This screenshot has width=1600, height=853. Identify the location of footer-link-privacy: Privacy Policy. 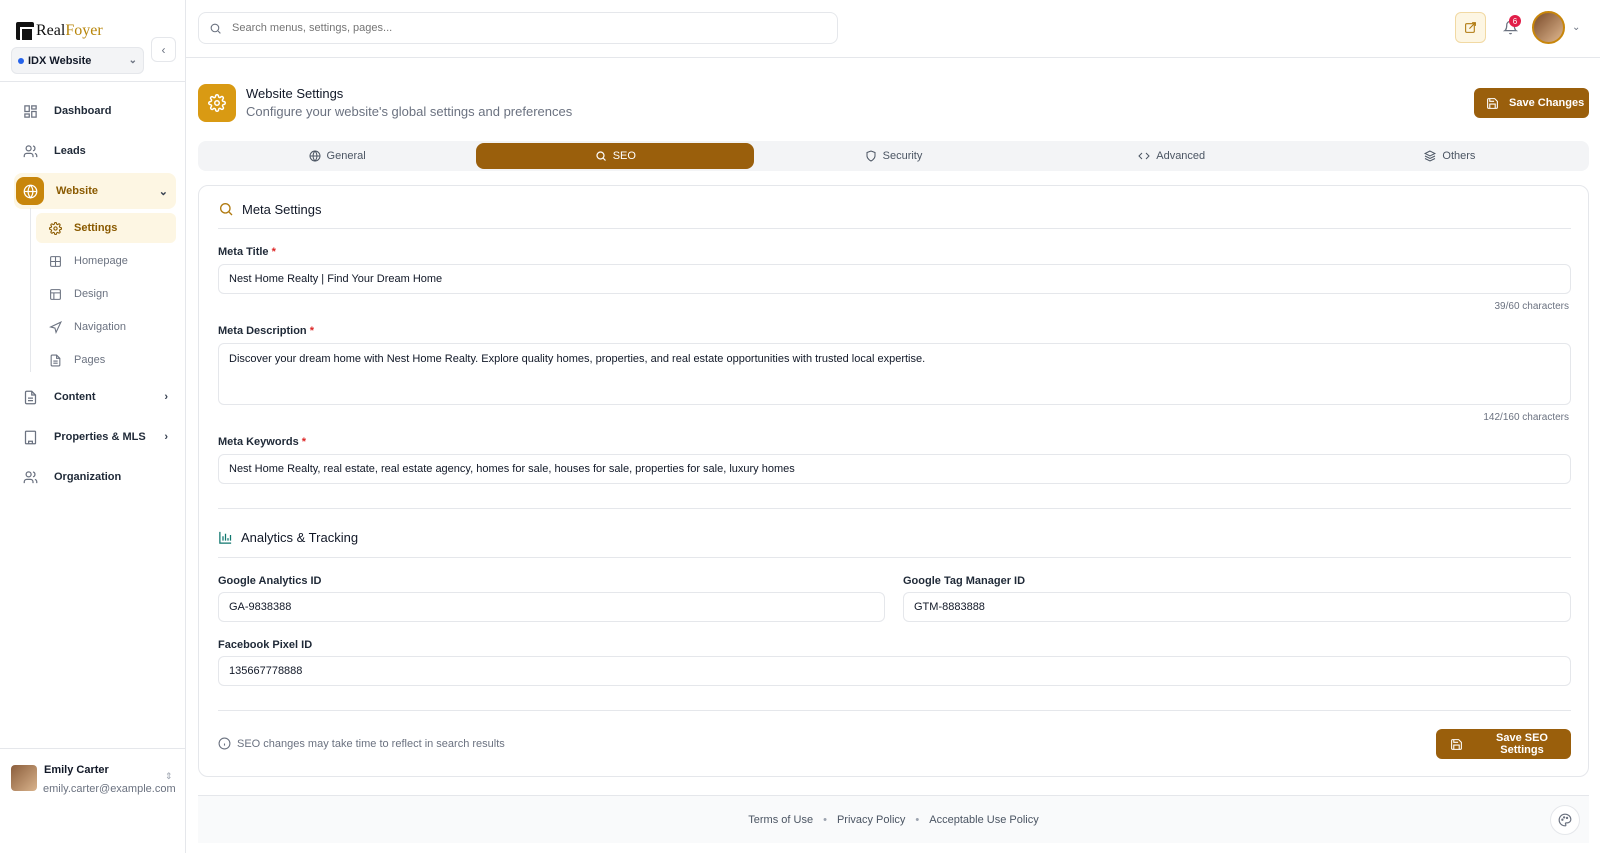
(871, 820).